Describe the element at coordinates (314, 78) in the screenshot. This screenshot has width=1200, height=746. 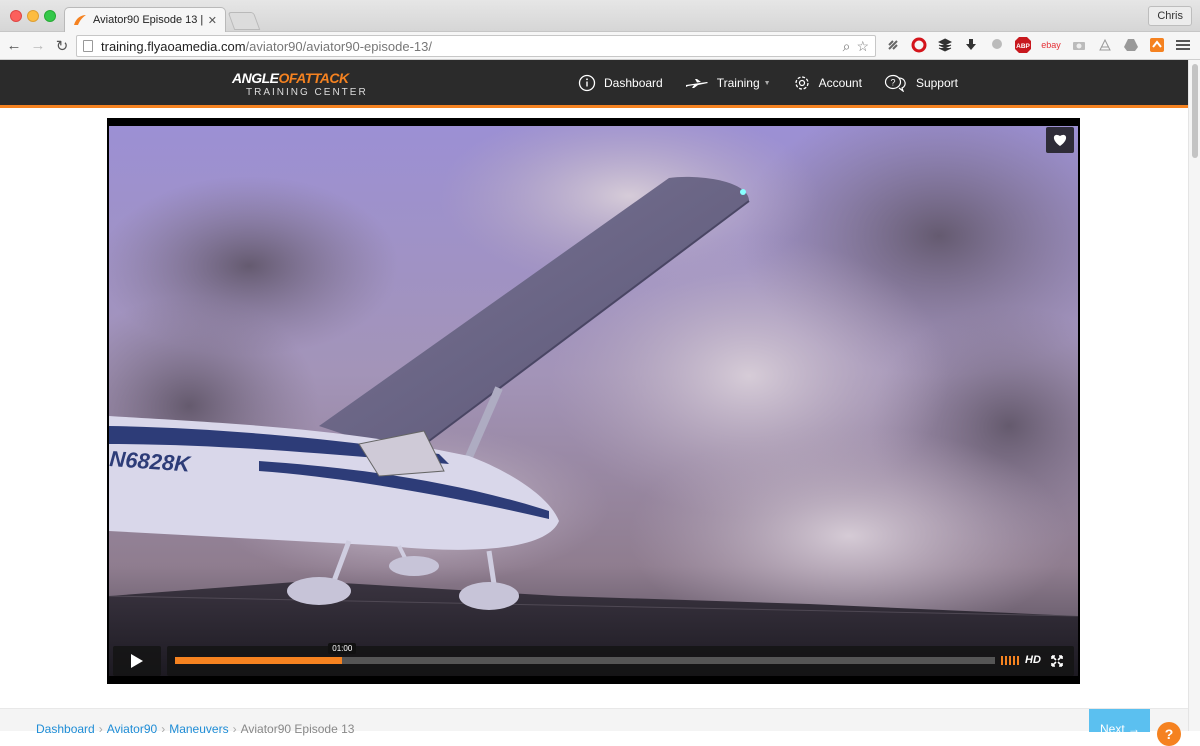
I see `logo-word-ofattack: OFATTACK` at that location.